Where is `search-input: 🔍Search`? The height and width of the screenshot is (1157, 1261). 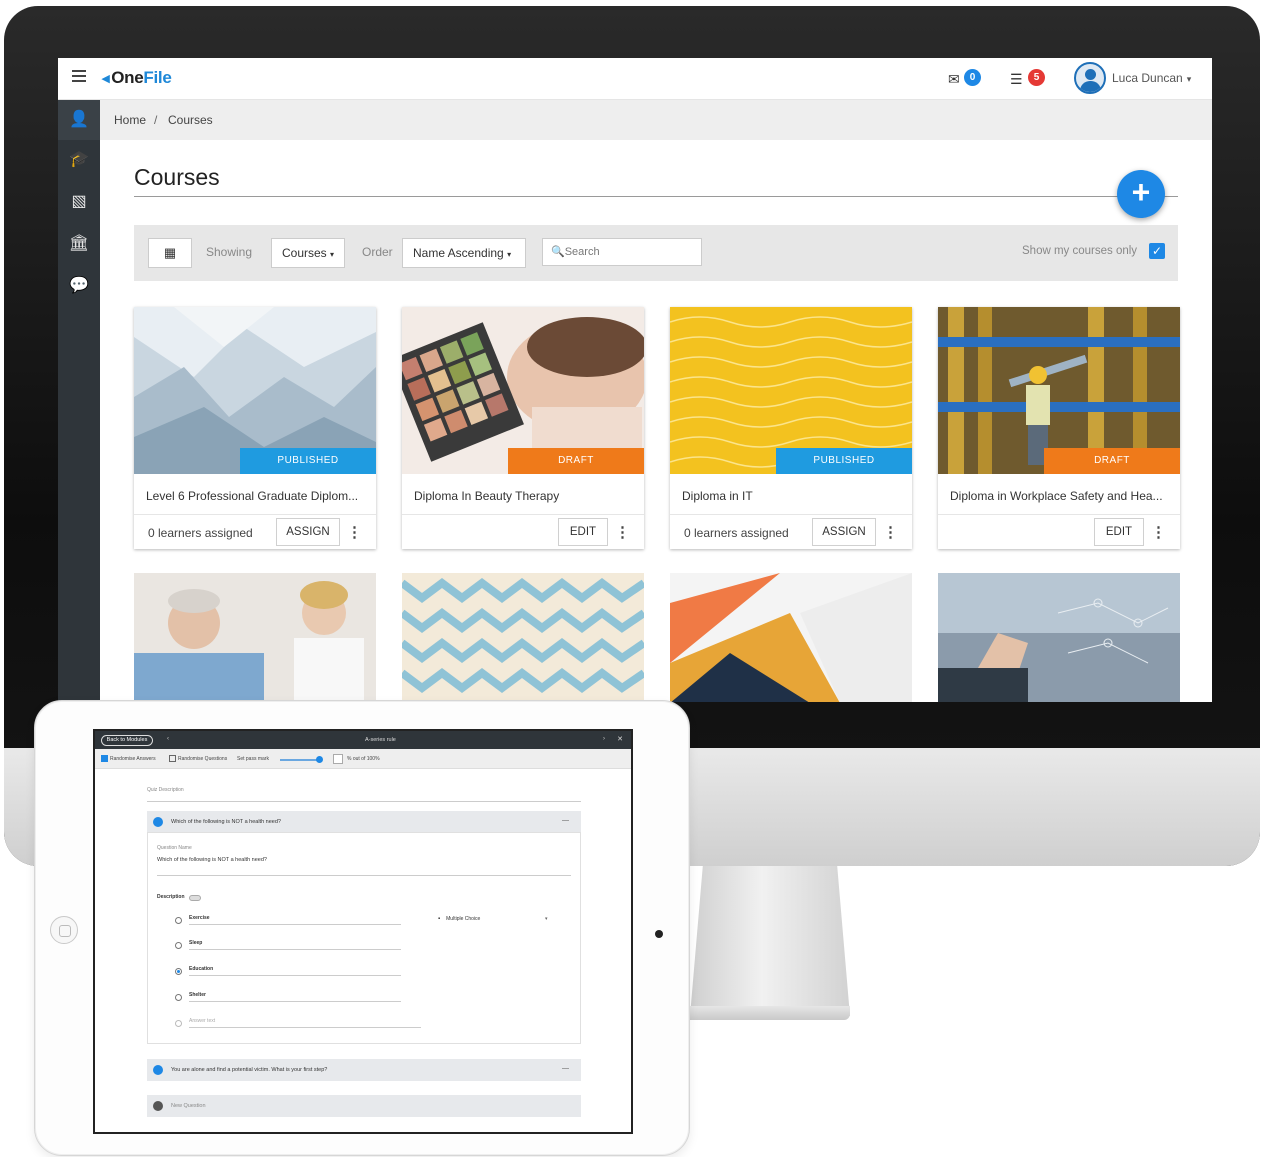
search-input: 🔍Search is located at coordinates (622, 252).